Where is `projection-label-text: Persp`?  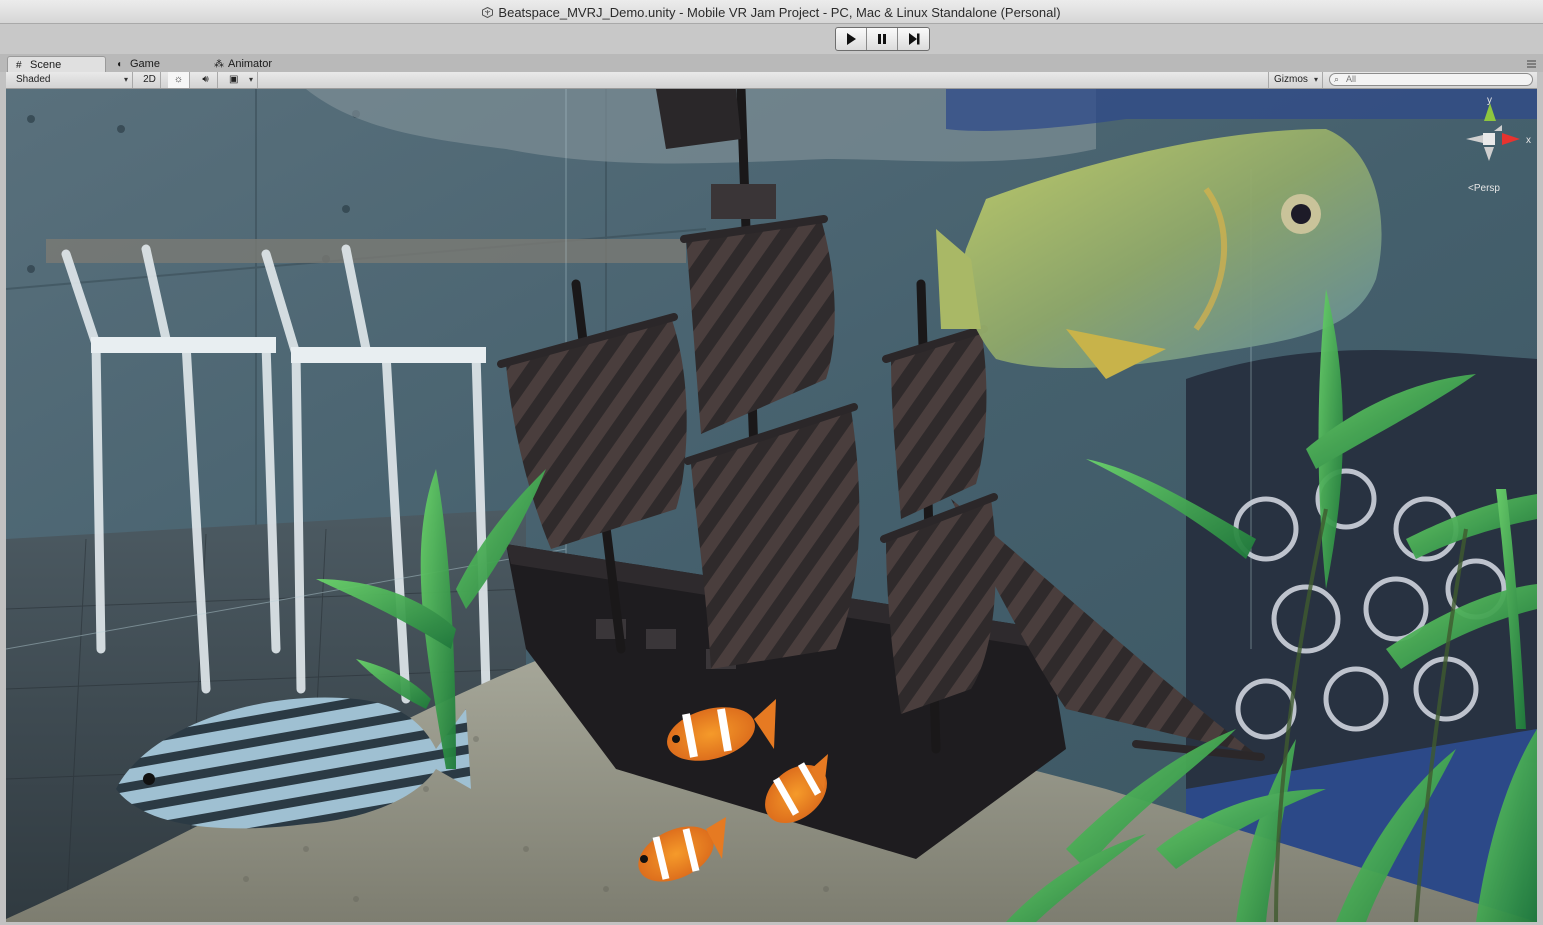 projection-label-text: Persp is located at coordinates (1486, 188).